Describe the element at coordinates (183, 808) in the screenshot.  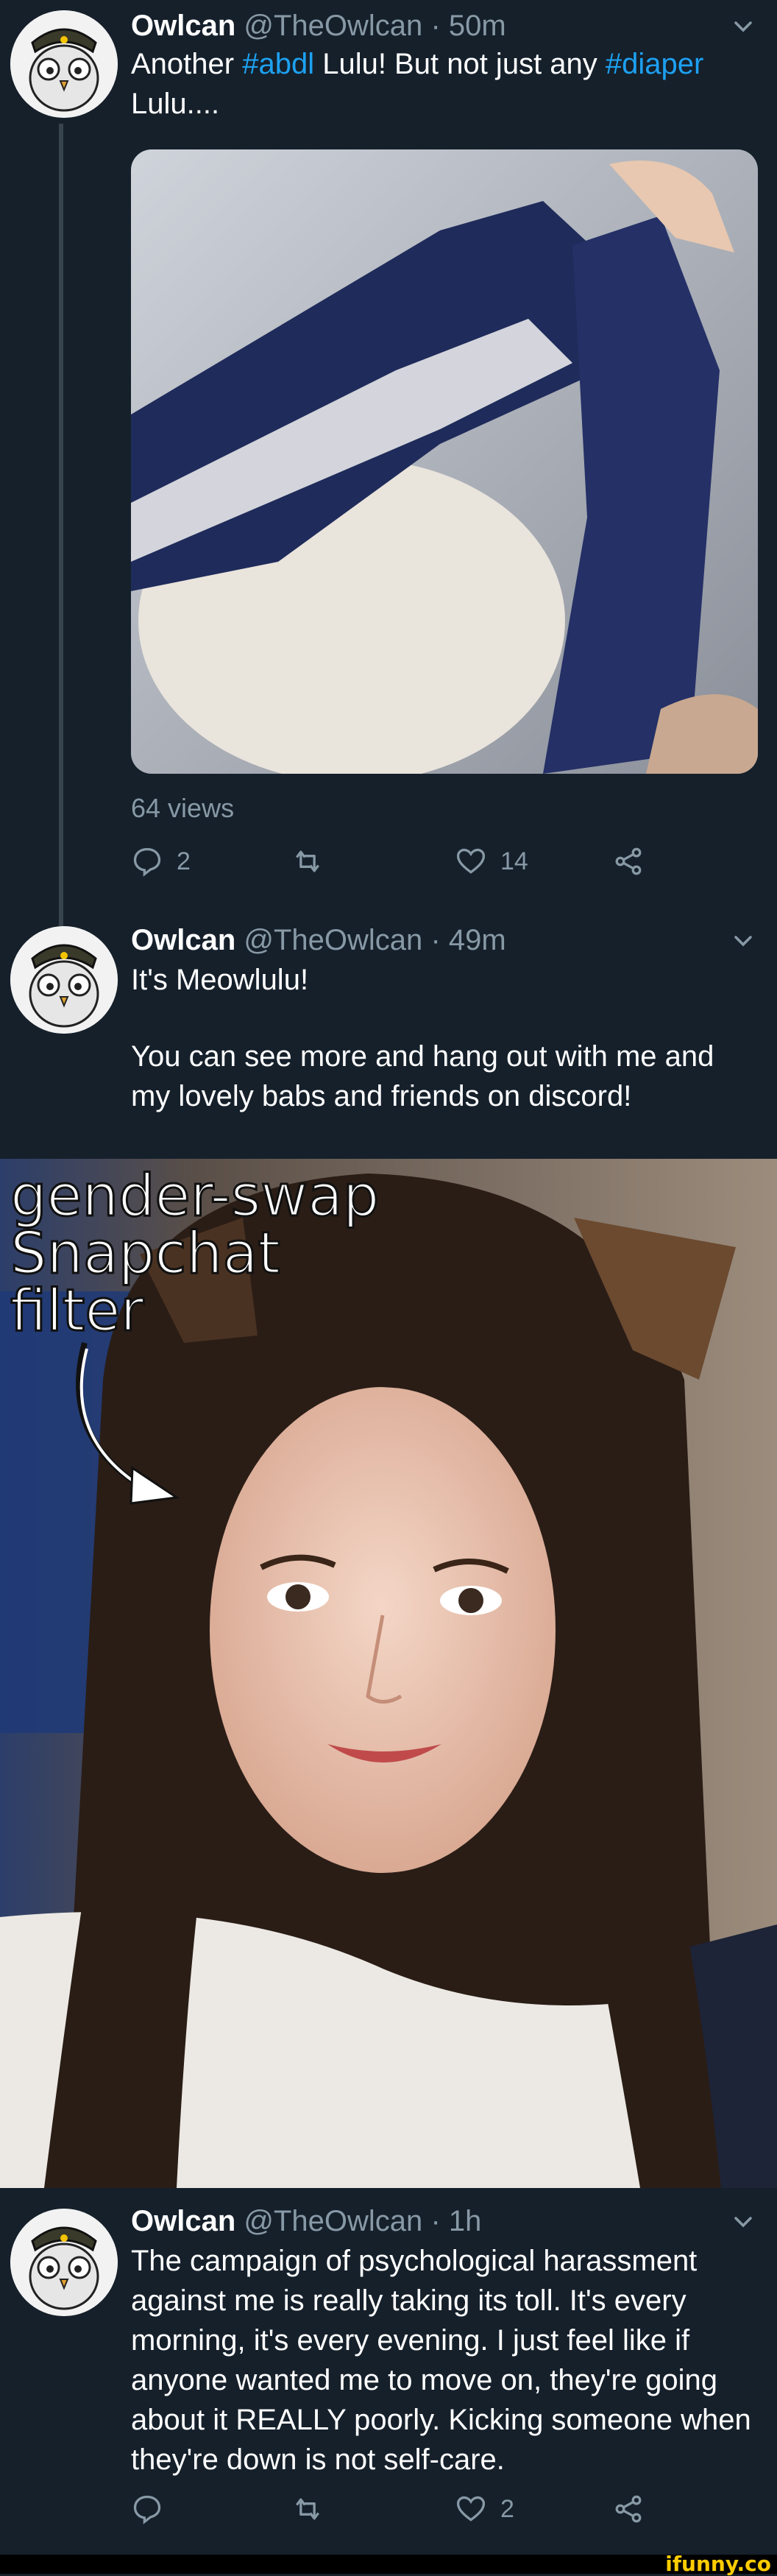
I see `view-count: 64 views` at that location.